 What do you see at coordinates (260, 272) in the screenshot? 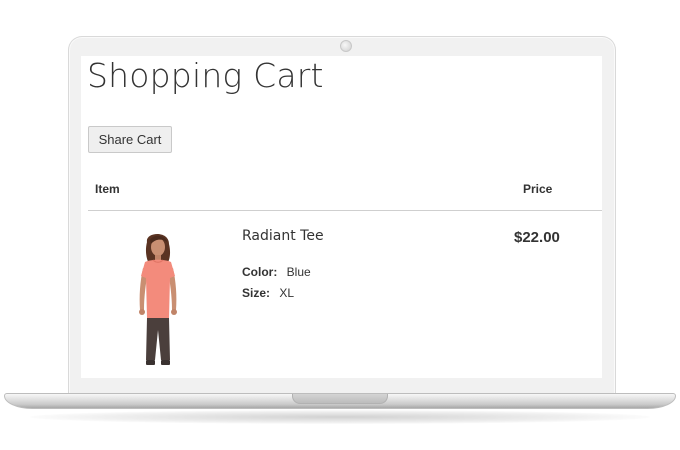
I see `option-color-label: Color:` at bounding box center [260, 272].